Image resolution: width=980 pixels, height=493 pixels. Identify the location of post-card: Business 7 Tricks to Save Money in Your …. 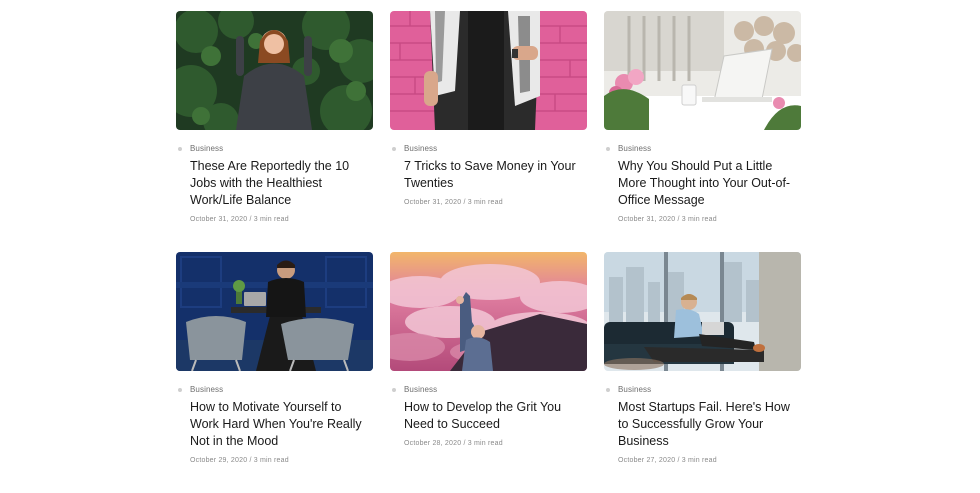
(488, 131).